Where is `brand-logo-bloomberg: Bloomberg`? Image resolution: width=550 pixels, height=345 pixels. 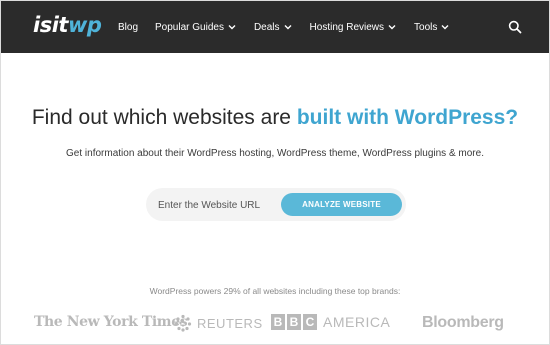
brand-logo-bloomberg: Bloomberg is located at coordinates (463, 322).